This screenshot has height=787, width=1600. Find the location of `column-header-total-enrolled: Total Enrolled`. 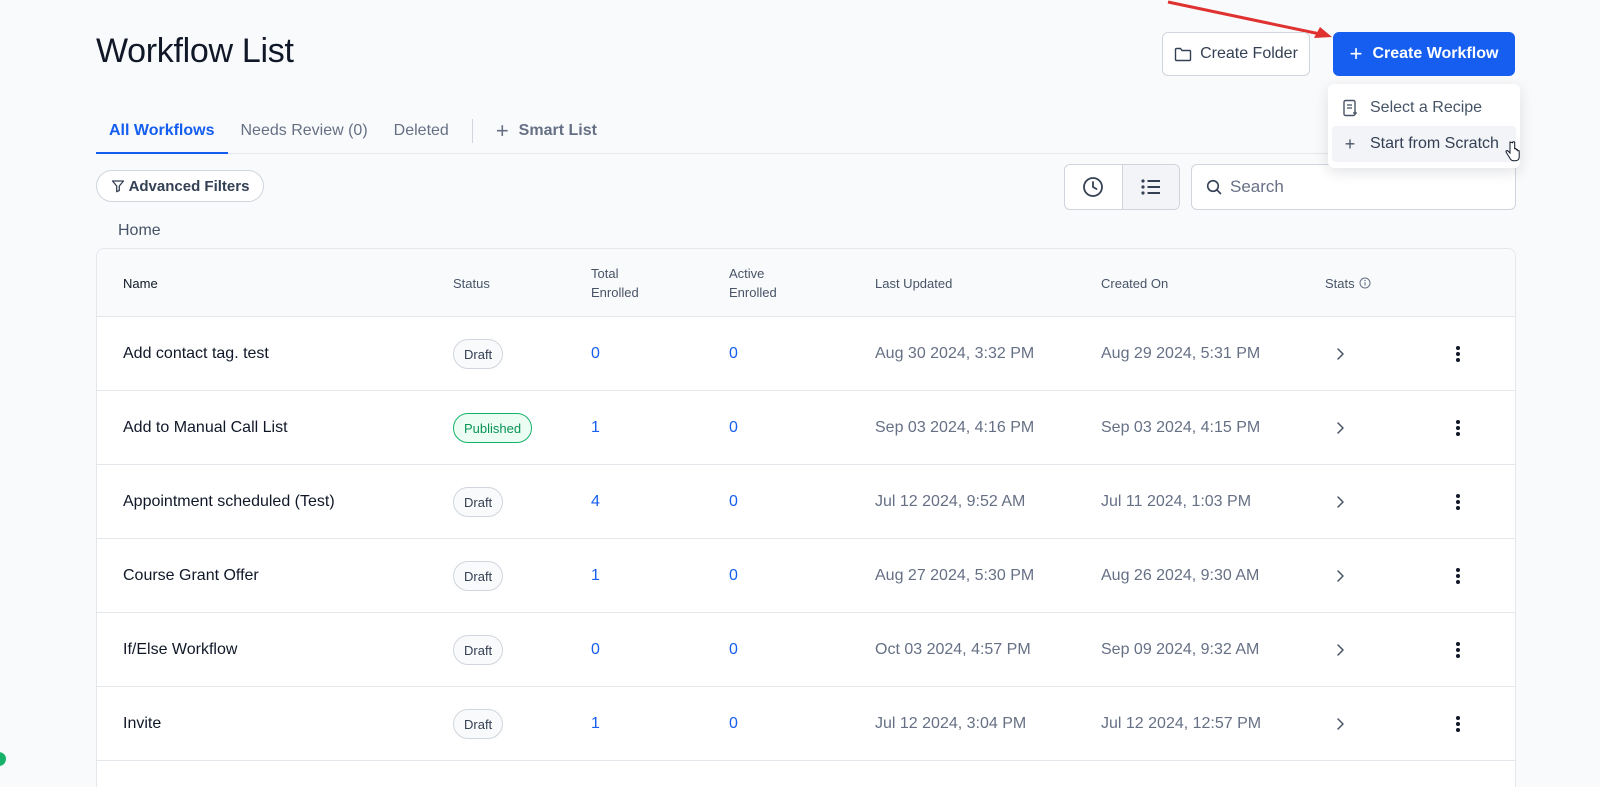

column-header-total-enrolled: Total Enrolled is located at coordinates (615, 283).